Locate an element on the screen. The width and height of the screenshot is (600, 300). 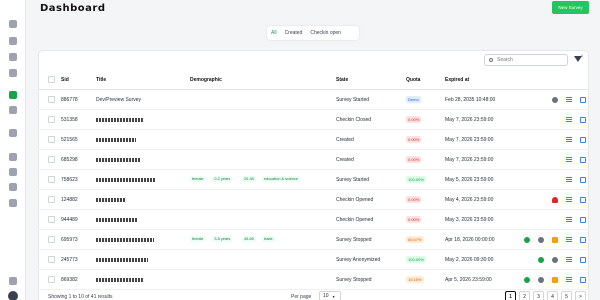
row-expired: May 3, 2026 23:59:00 is located at coordinates (469, 220).